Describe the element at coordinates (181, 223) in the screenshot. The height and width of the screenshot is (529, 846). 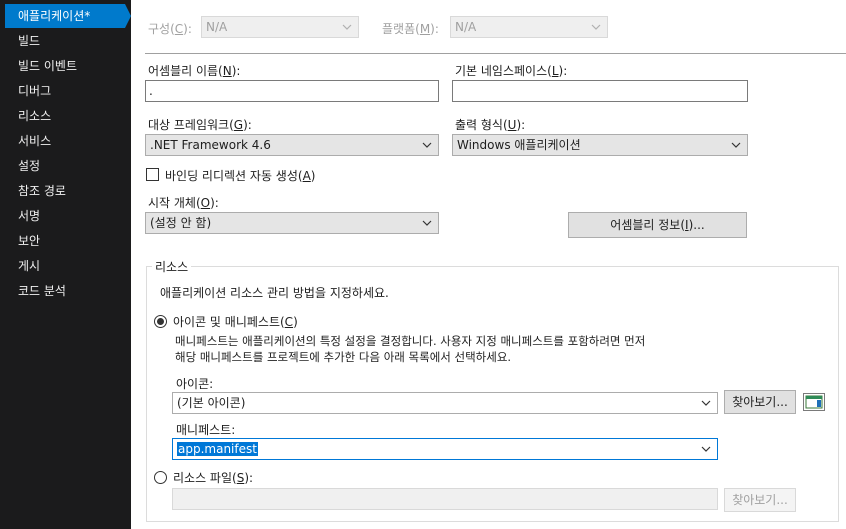
I see `startup-object-value: (설정 안 함)` at that location.